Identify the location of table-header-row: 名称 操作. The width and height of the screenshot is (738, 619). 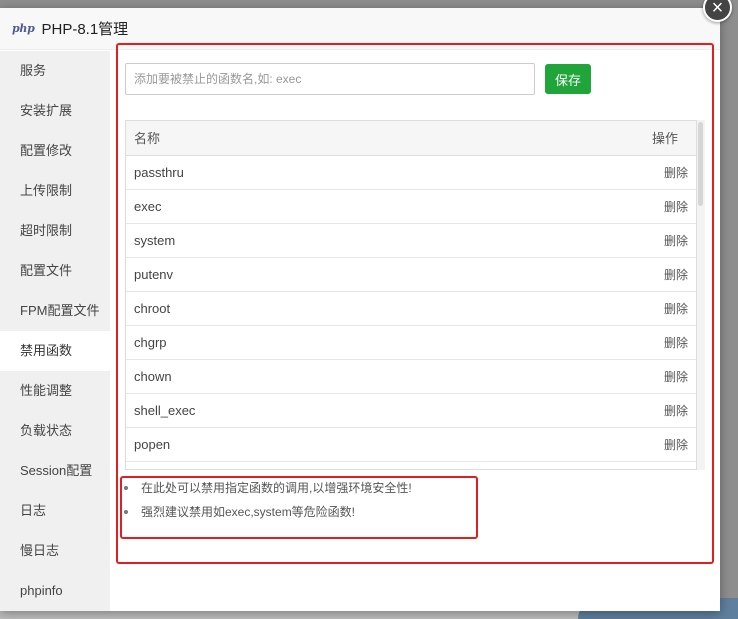
(411, 138).